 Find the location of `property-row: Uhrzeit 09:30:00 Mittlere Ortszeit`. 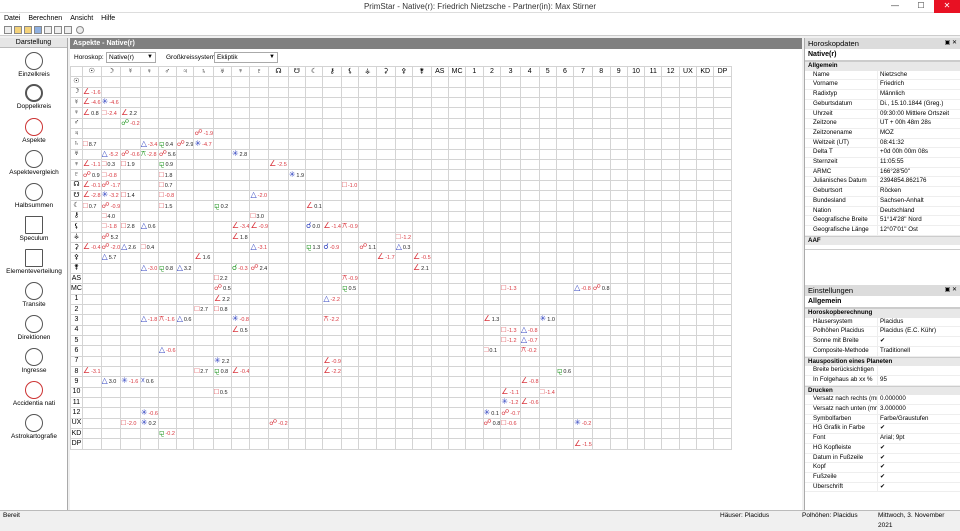

property-row: Uhrzeit 09:30:00 Mittlere Ortszeit is located at coordinates (882, 114).